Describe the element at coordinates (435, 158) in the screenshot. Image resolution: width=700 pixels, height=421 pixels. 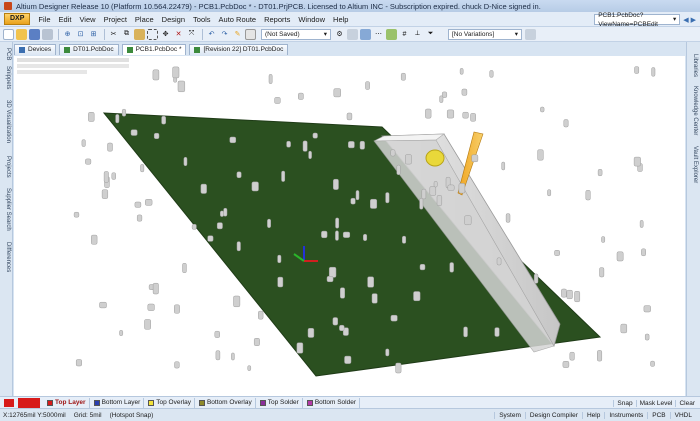
I see `yellow-component` at that location.